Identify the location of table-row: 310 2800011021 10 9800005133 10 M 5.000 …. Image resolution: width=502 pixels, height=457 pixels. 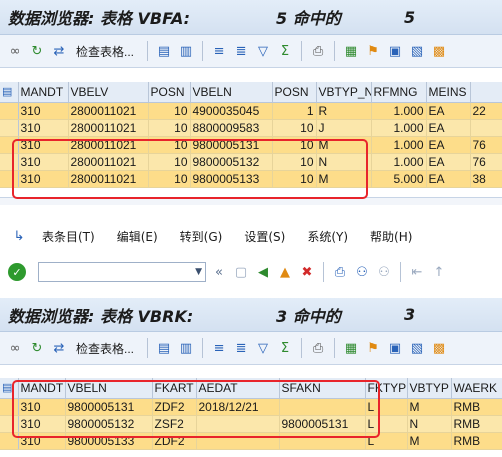
(251, 179).